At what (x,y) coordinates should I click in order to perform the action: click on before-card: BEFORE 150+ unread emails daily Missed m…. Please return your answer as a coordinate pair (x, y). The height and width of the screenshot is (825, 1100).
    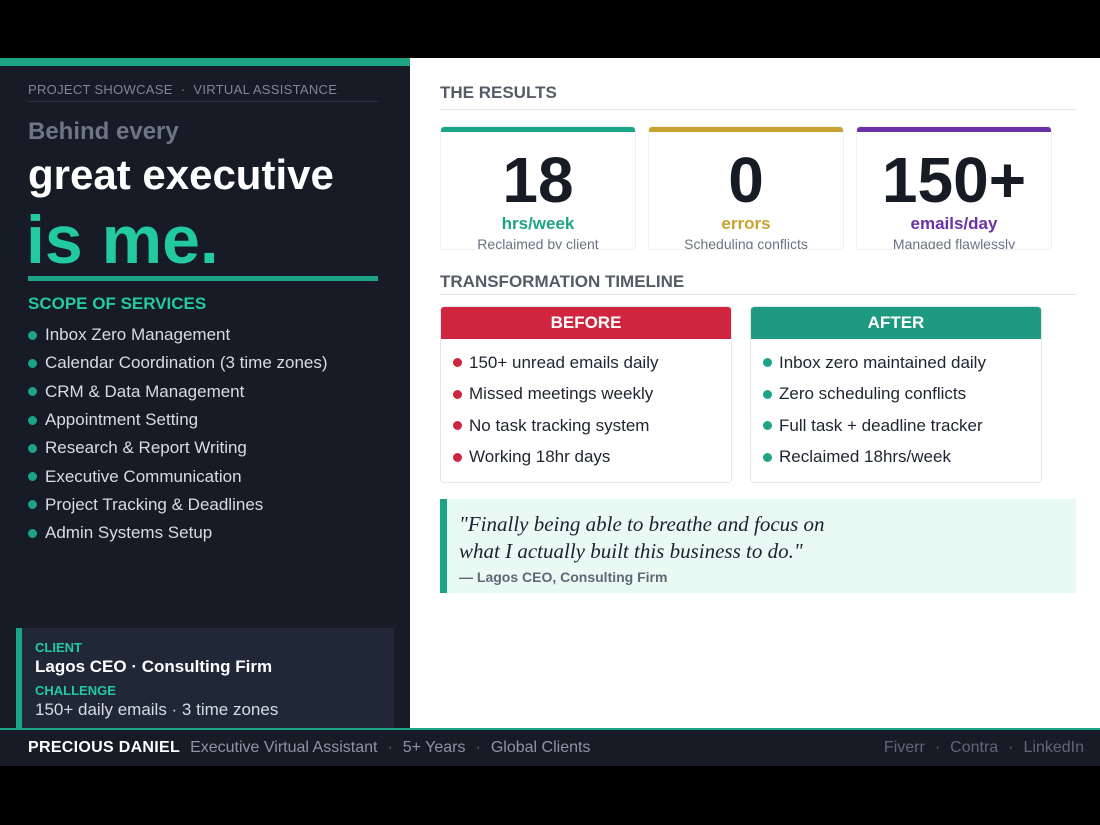
    Looking at the image, I should click on (586, 394).